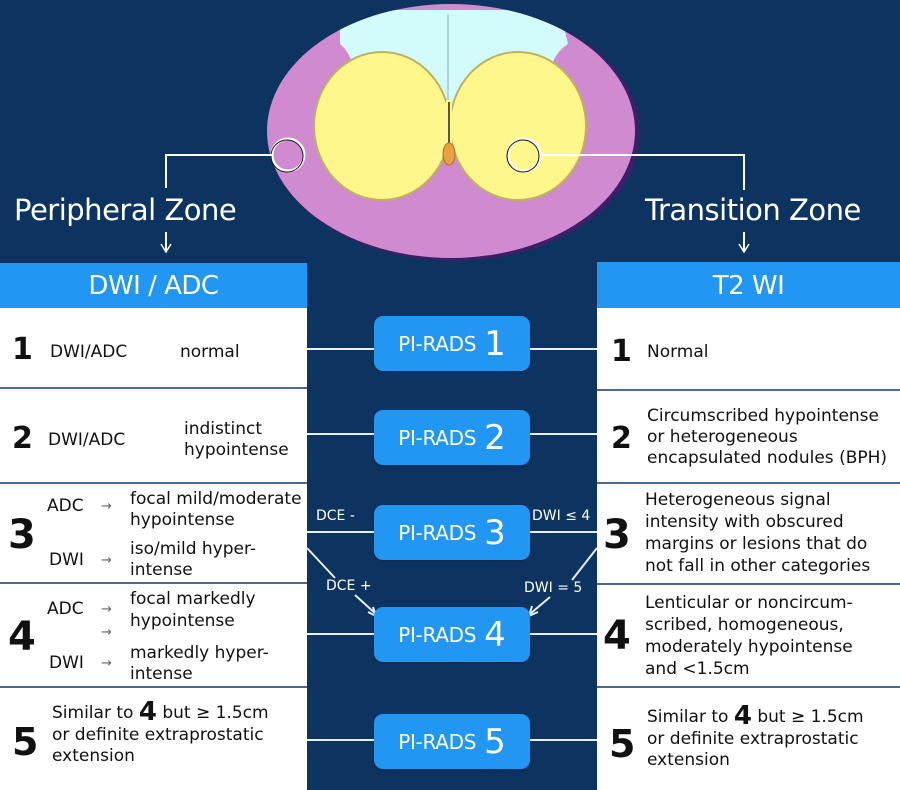 The width and height of the screenshot is (900, 790). I want to click on dce-positive-label: DCE +, so click(349, 586).